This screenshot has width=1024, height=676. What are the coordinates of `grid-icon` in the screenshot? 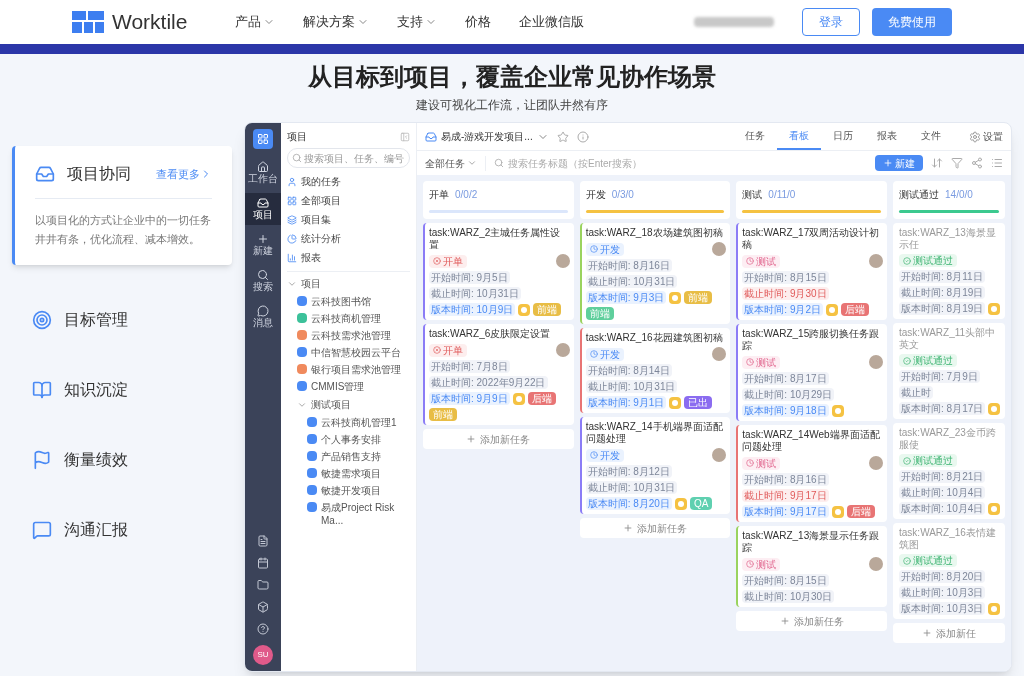 It's located at (292, 200).